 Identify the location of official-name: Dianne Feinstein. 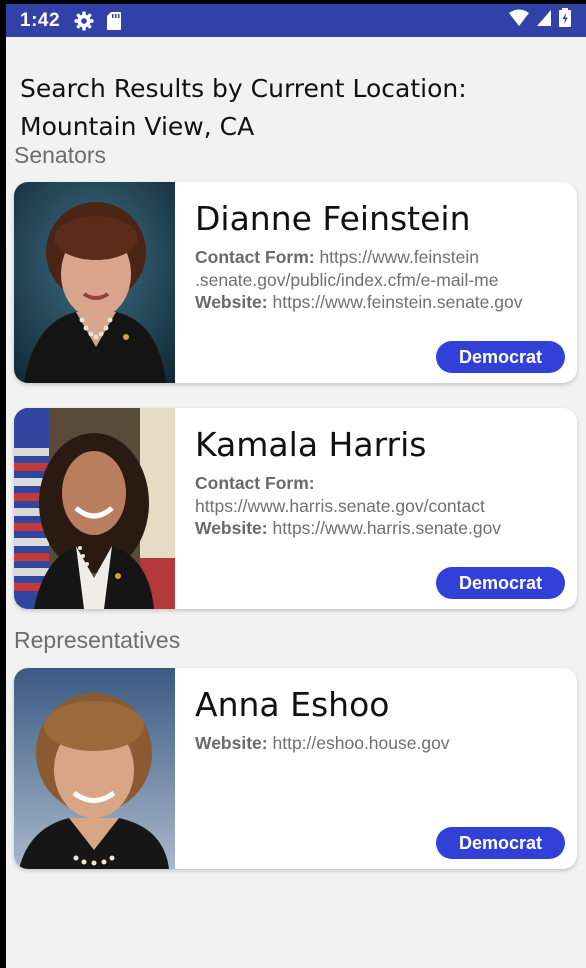
(333, 218).